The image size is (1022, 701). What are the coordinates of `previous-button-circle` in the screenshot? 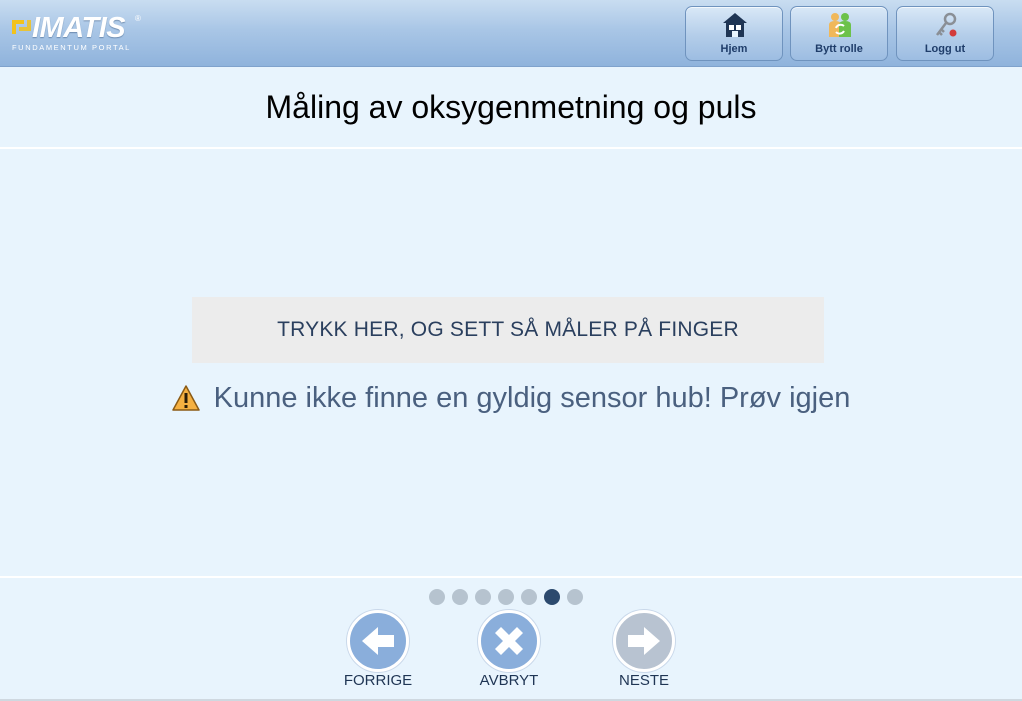 It's located at (378, 641).